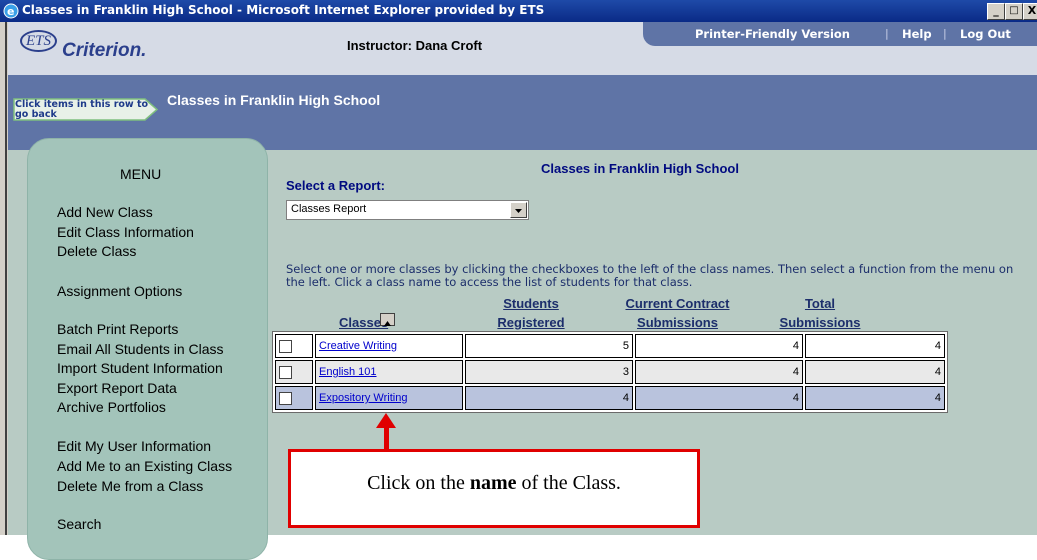 Image resolution: width=1037 pixels, height=560 pixels. Describe the element at coordinates (329, 209) in the screenshot. I see `report-select-value: Classes Report` at that location.